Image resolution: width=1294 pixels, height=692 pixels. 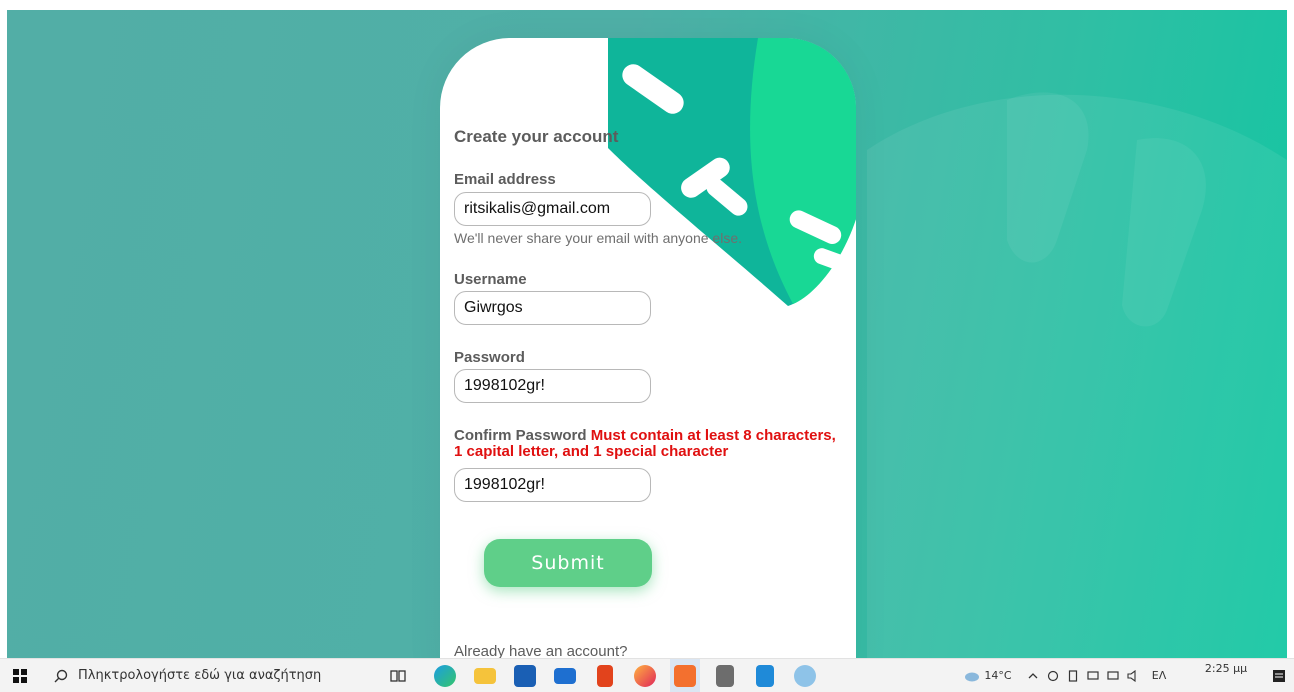 I want to click on file-explorer-icon, so click(x=485, y=675).